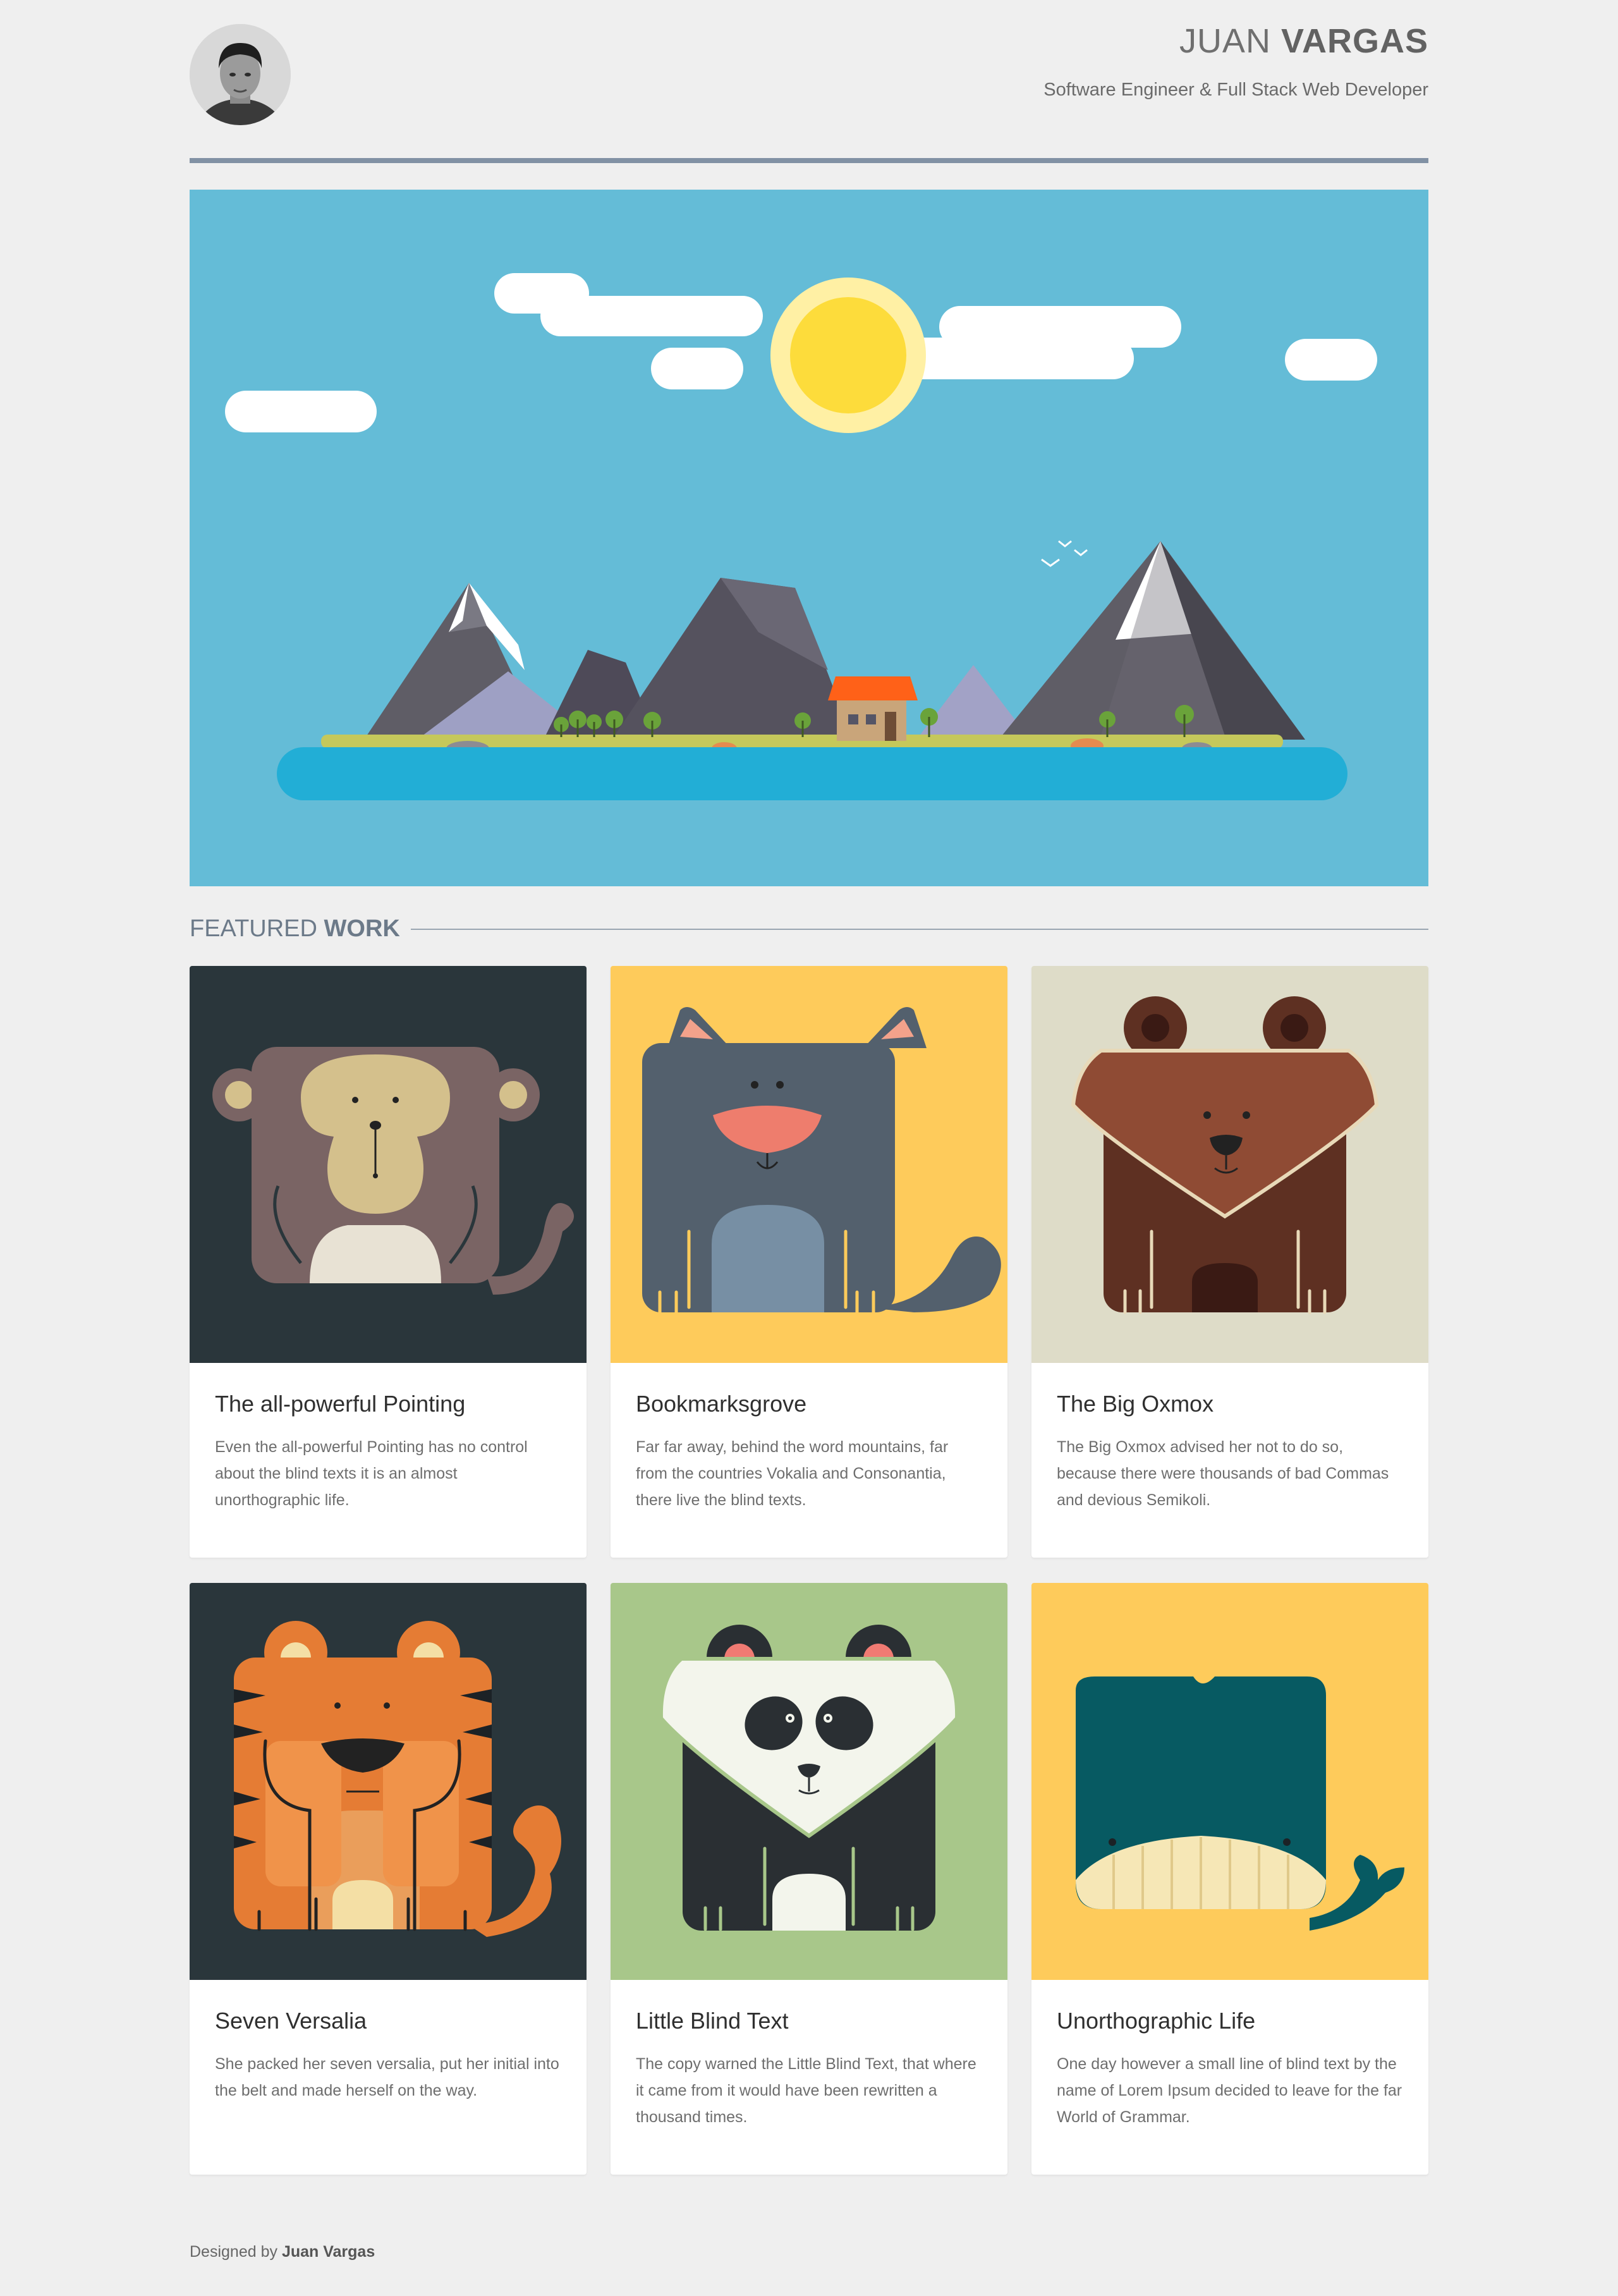 This screenshot has height=2296, width=1618. I want to click on footer-prefix: Designed by, so click(234, 2252).